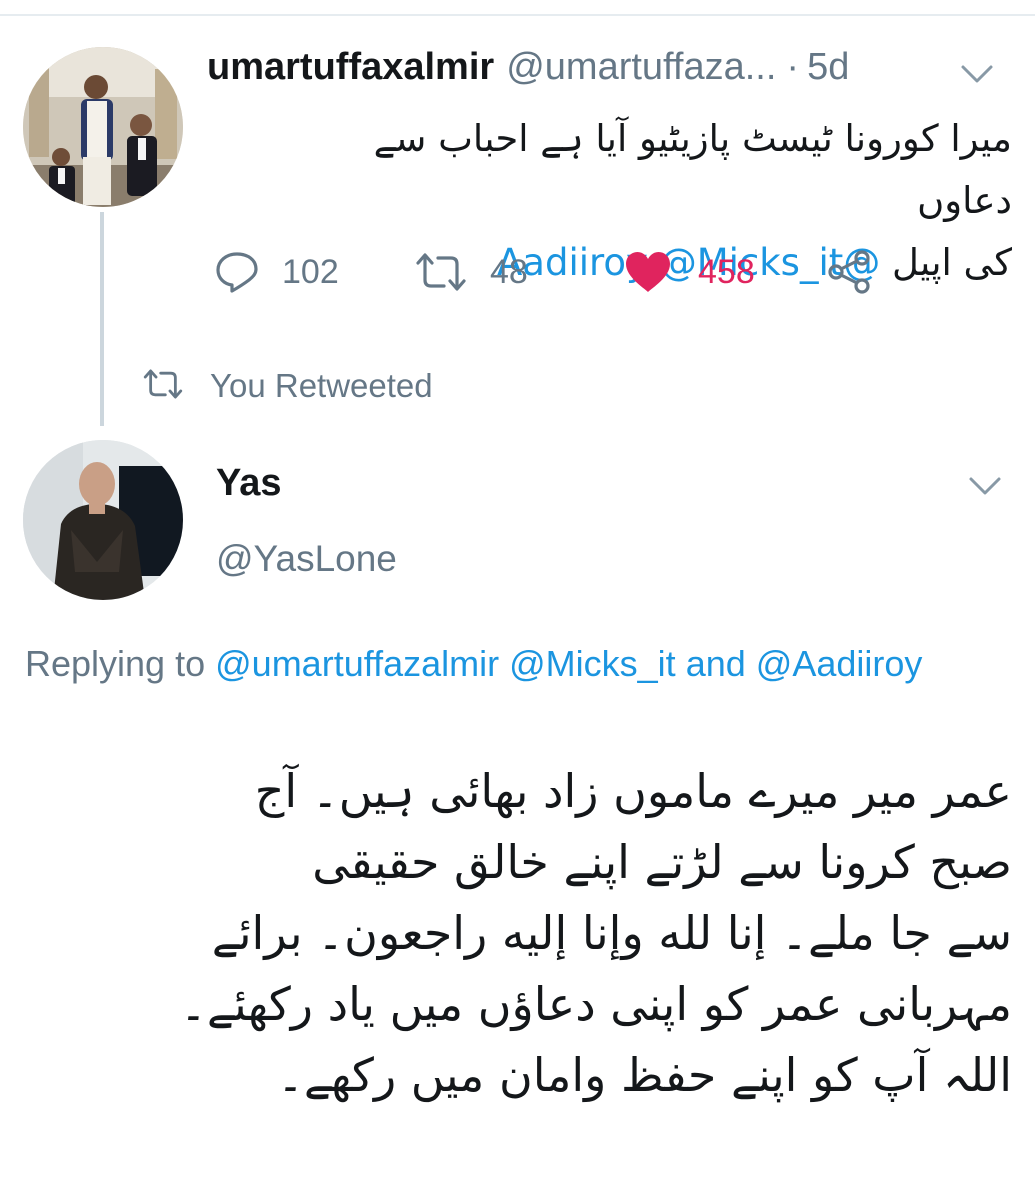 This screenshot has height=1200, width=1035. What do you see at coordinates (276, 272) in the screenshot?
I see `reply-button: 102` at bounding box center [276, 272].